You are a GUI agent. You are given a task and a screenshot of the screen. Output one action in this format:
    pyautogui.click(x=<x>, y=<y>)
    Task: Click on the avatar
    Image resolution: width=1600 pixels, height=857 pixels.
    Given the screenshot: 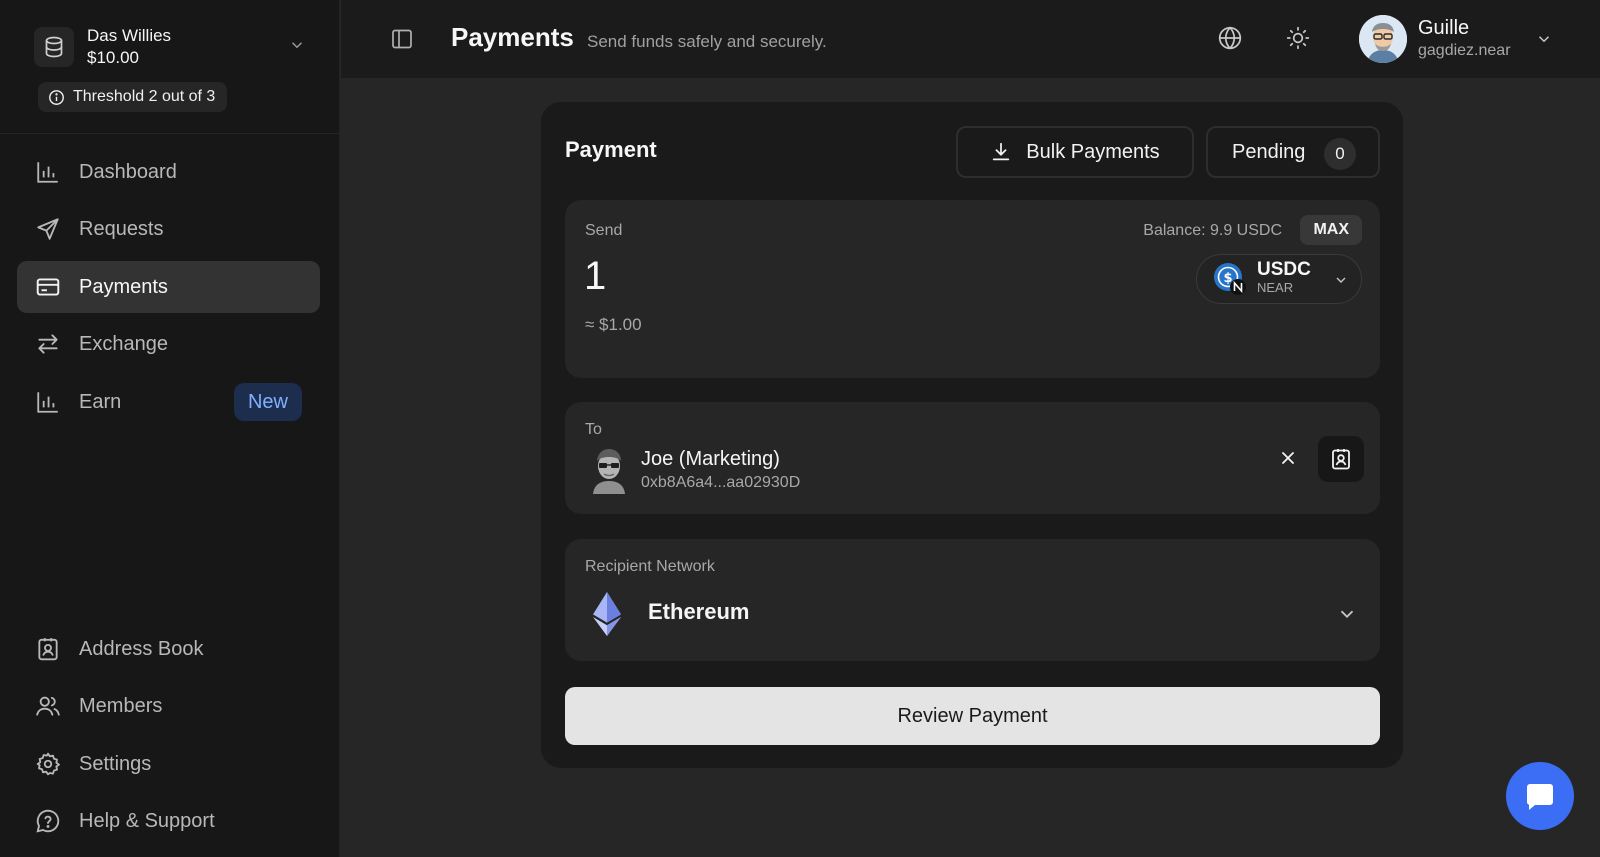 What is the action you would take?
    pyautogui.click(x=1383, y=39)
    